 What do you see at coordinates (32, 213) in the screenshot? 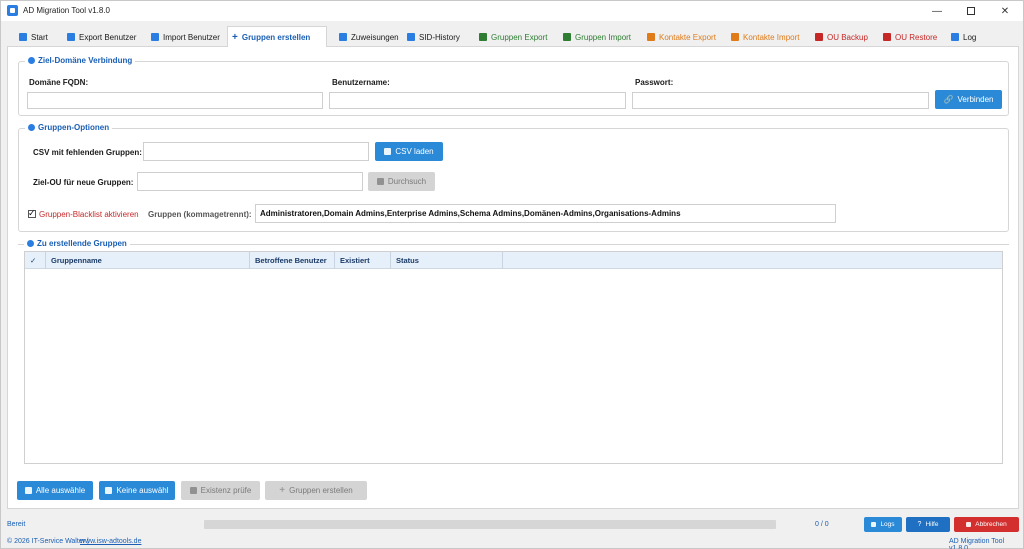
I see `blacklist-checkbox` at bounding box center [32, 213].